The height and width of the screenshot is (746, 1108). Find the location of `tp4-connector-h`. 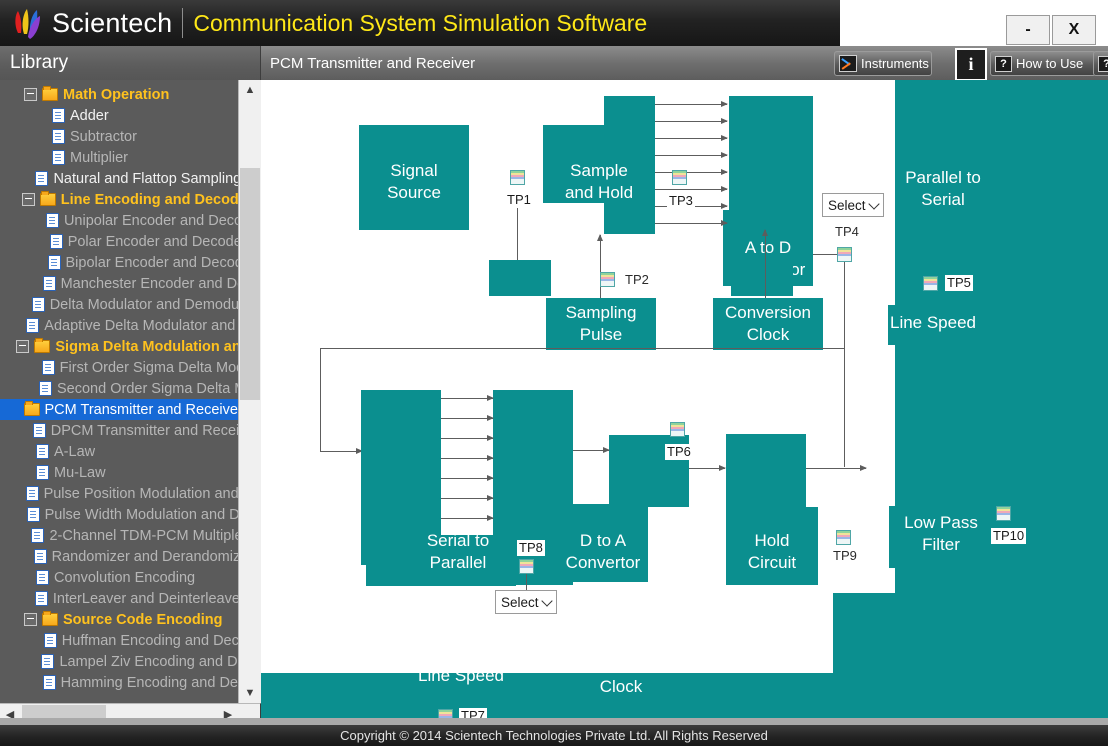

tp4-connector-h is located at coordinates (826, 255).